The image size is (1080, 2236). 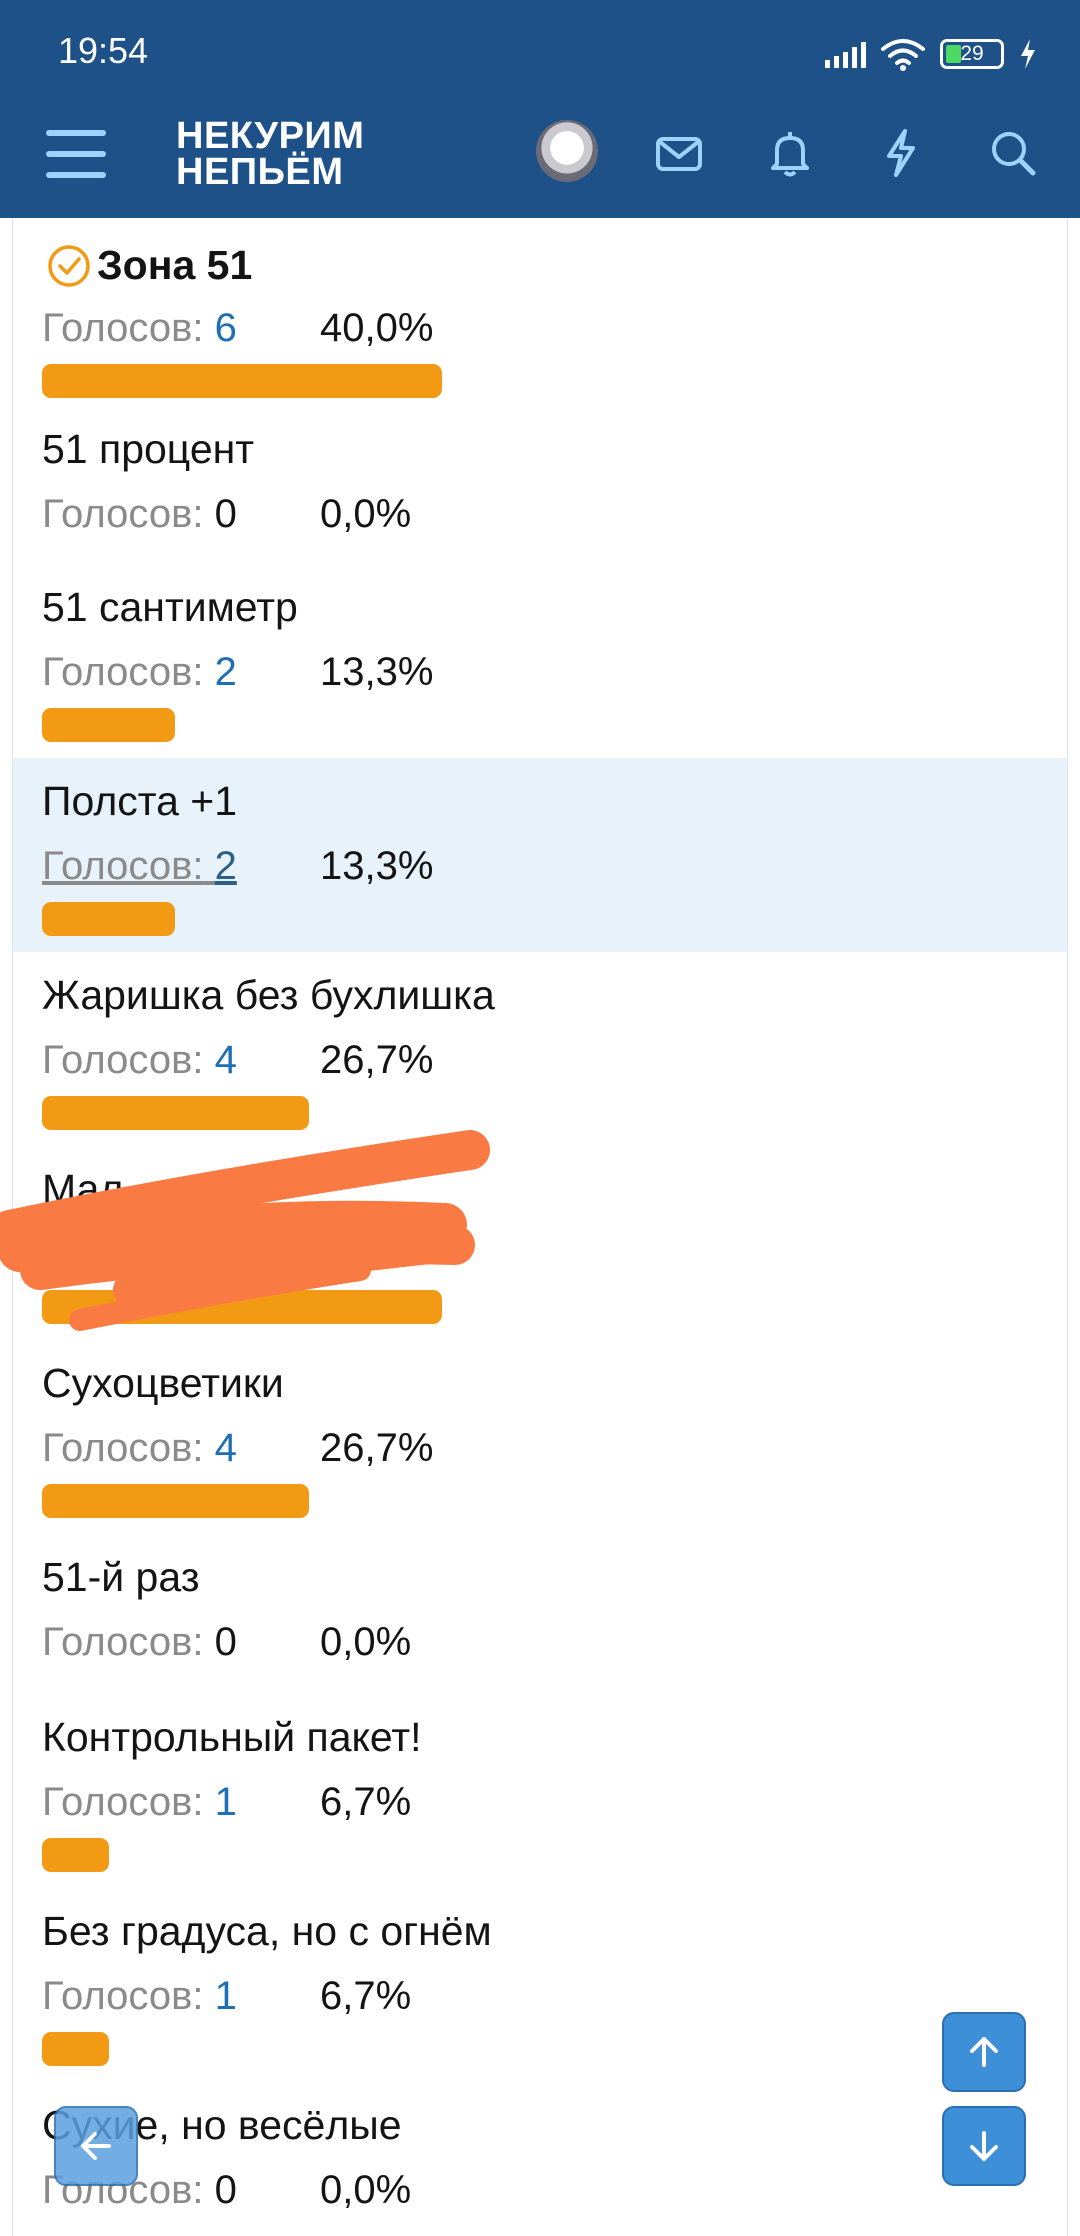 What do you see at coordinates (540, 855) in the screenshot?
I see `poll-option-highlighted: Полста +1 Голосов: 2 13,3%` at bounding box center [540, 855].